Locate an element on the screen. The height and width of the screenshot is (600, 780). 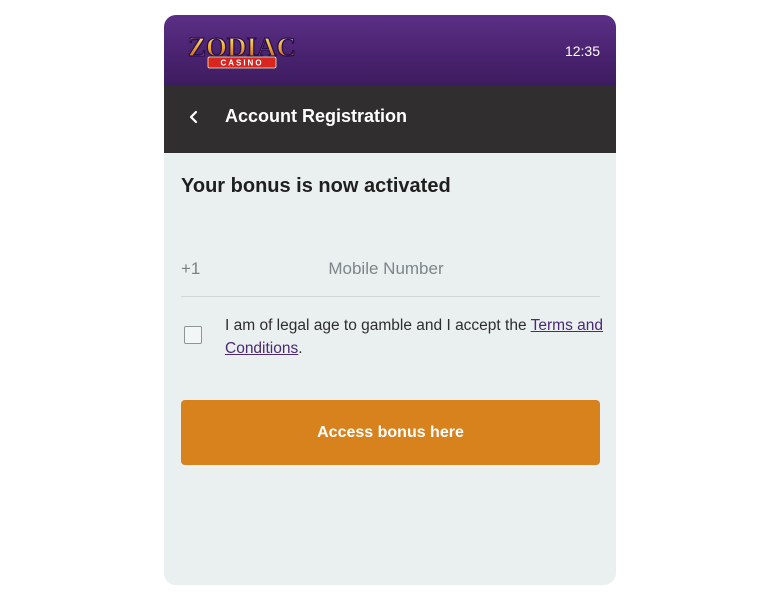
chevron-left-icon is located at coordinates (194, 117).